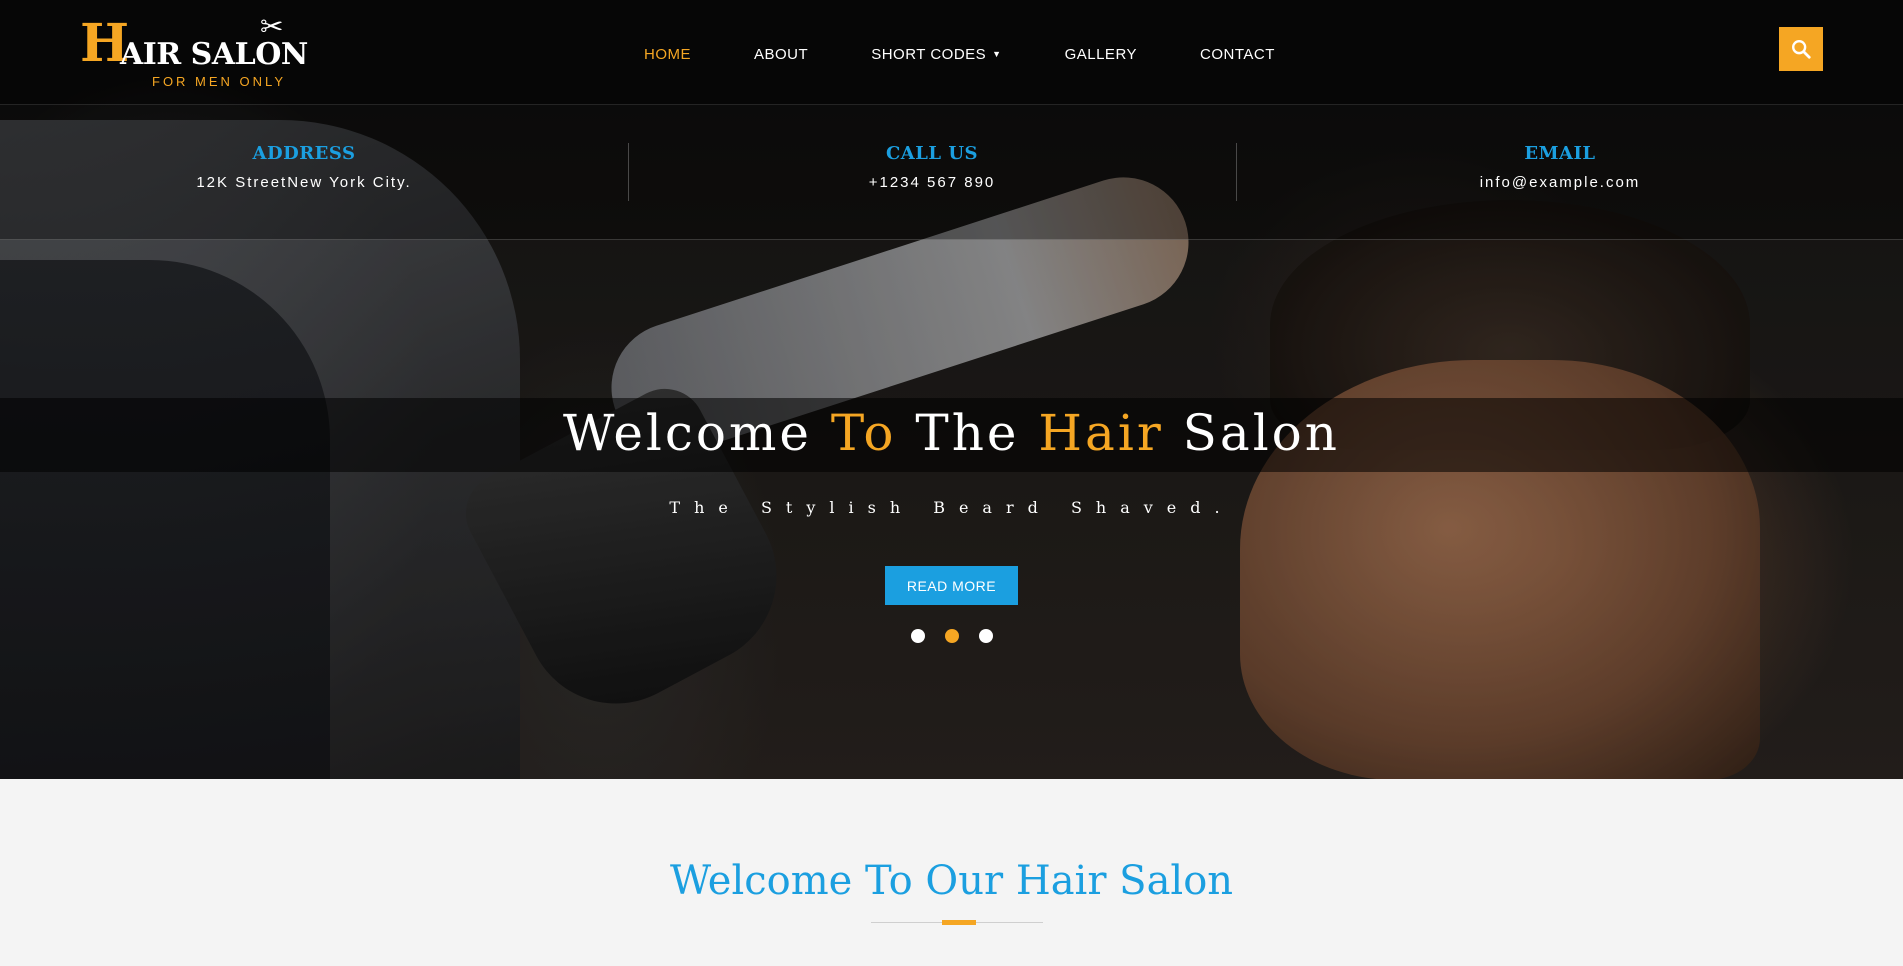 The image size is (1903, 966). I want to click on hero-title-part: Welcome, so click(697, 433).